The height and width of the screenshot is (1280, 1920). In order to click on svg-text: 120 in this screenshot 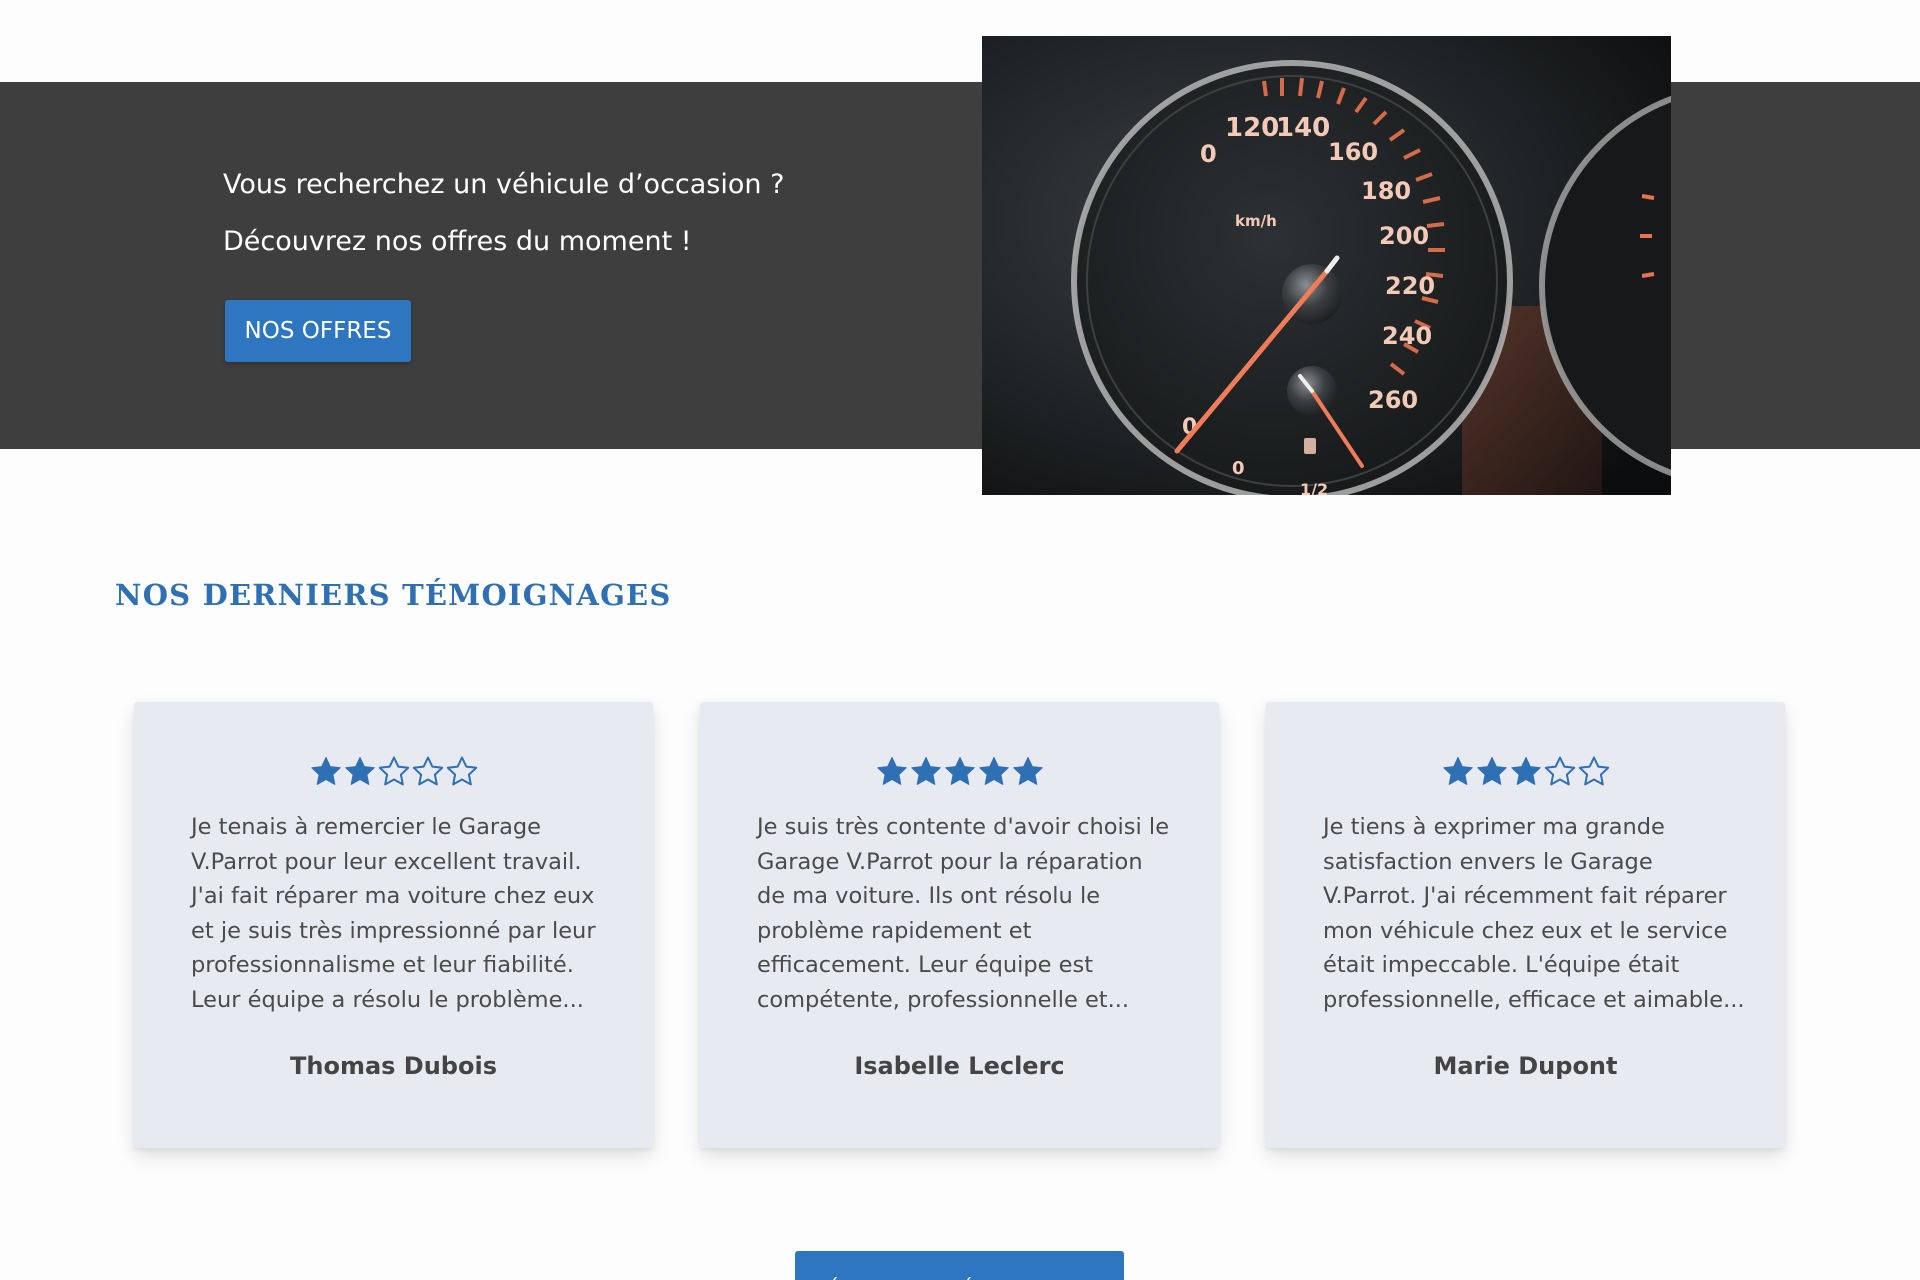, I will do `click(1252, 128)`.